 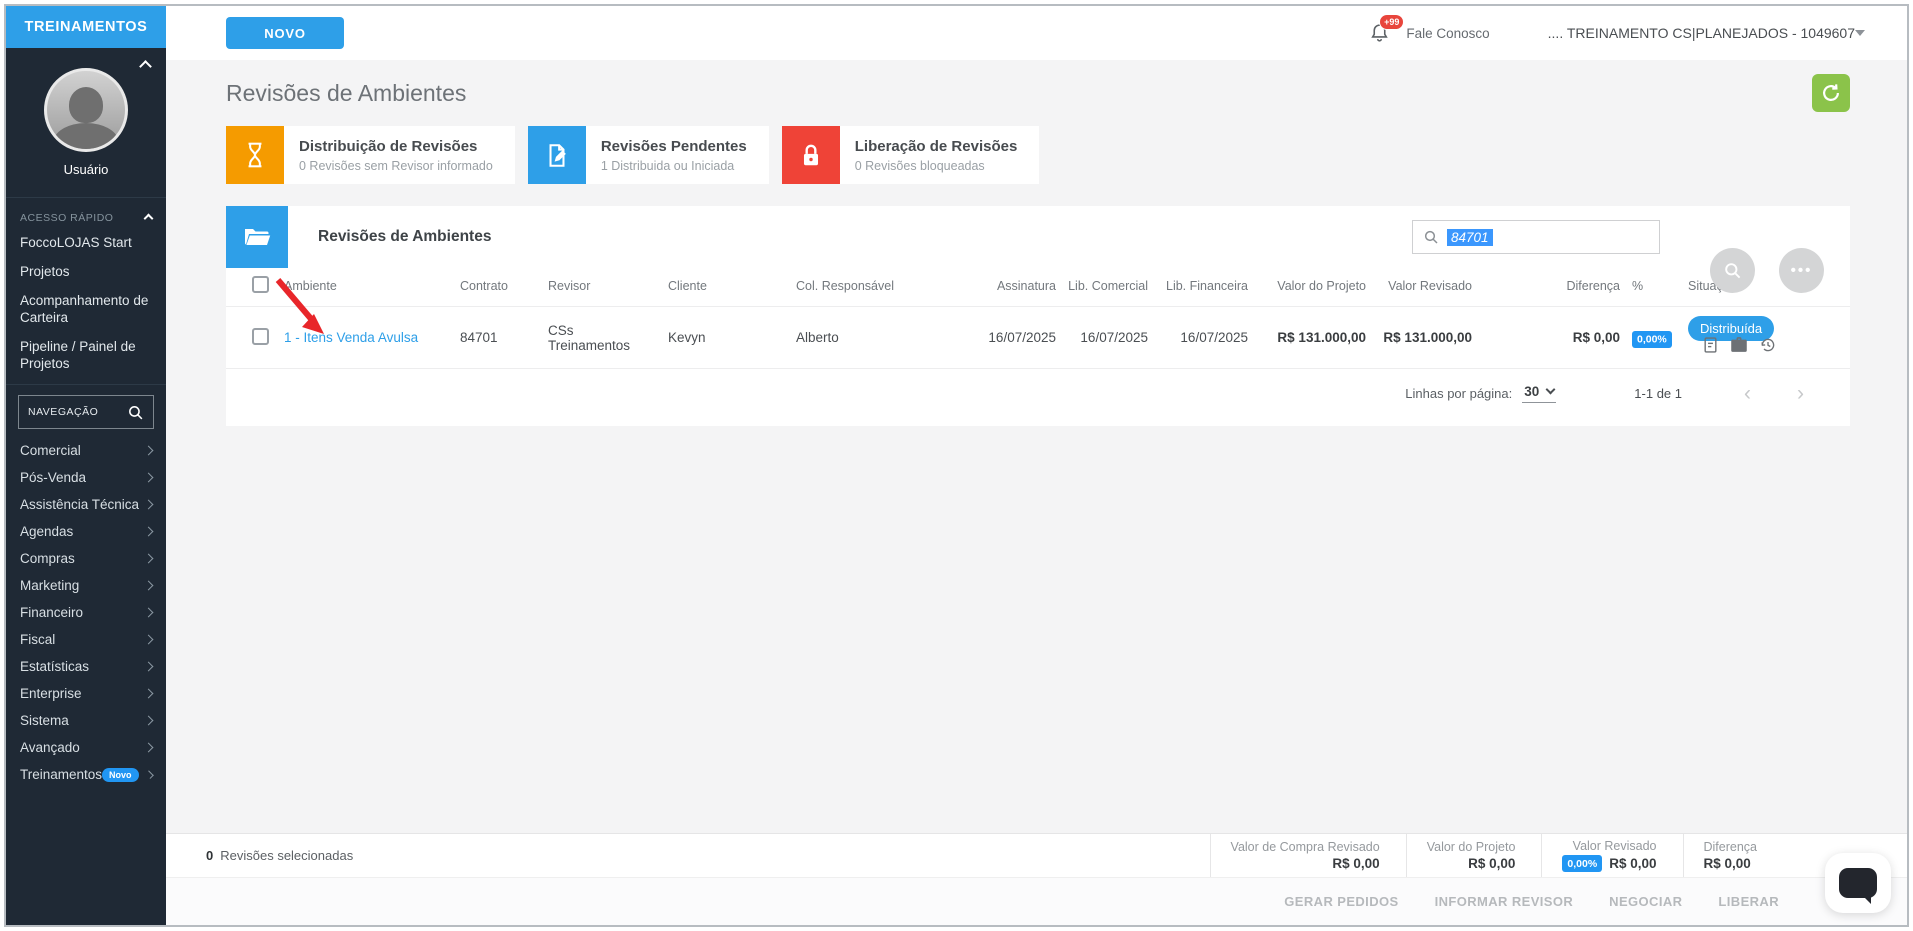 I want to click on collapse-profile-icon, so click(x=145, y=66).